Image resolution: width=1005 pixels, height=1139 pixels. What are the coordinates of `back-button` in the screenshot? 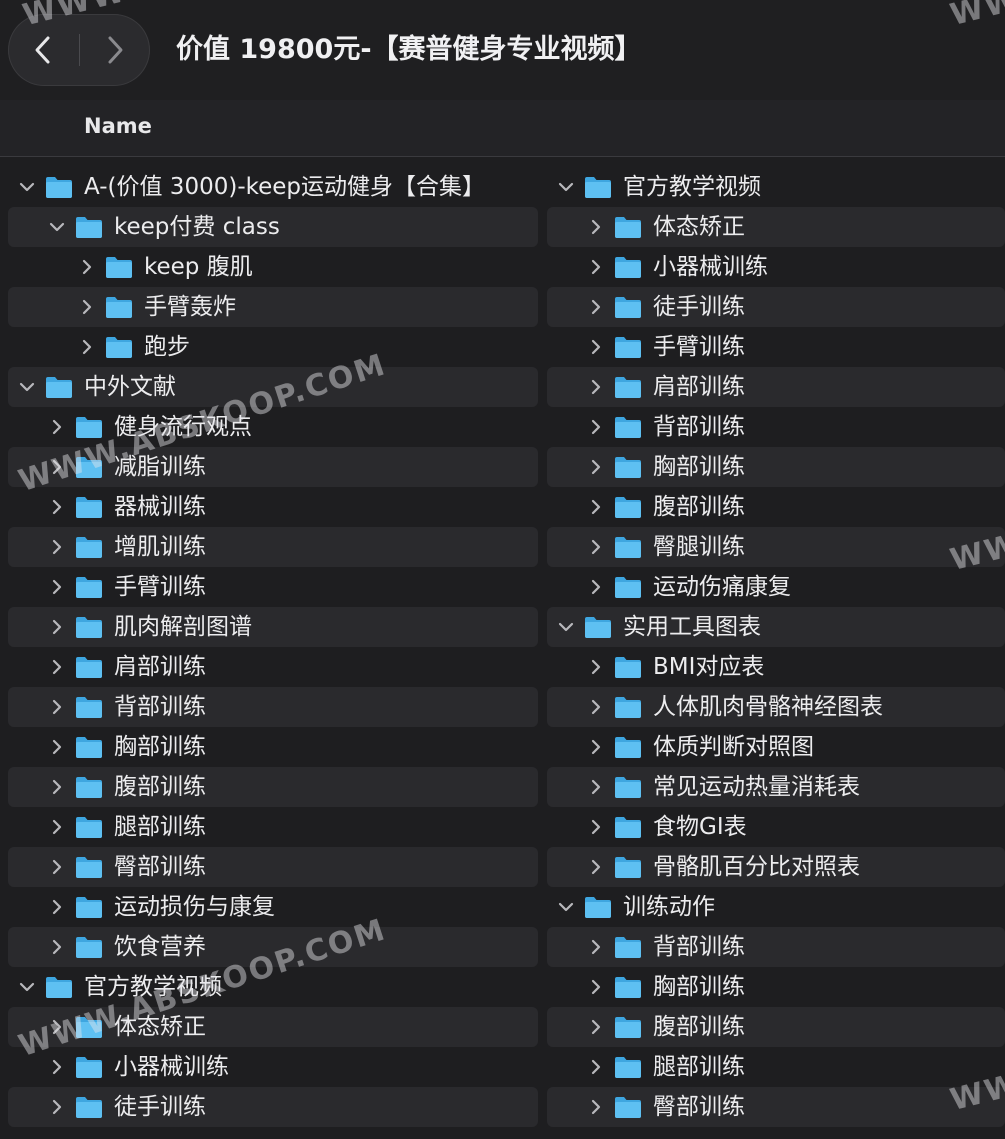 It's located at (43, 50).